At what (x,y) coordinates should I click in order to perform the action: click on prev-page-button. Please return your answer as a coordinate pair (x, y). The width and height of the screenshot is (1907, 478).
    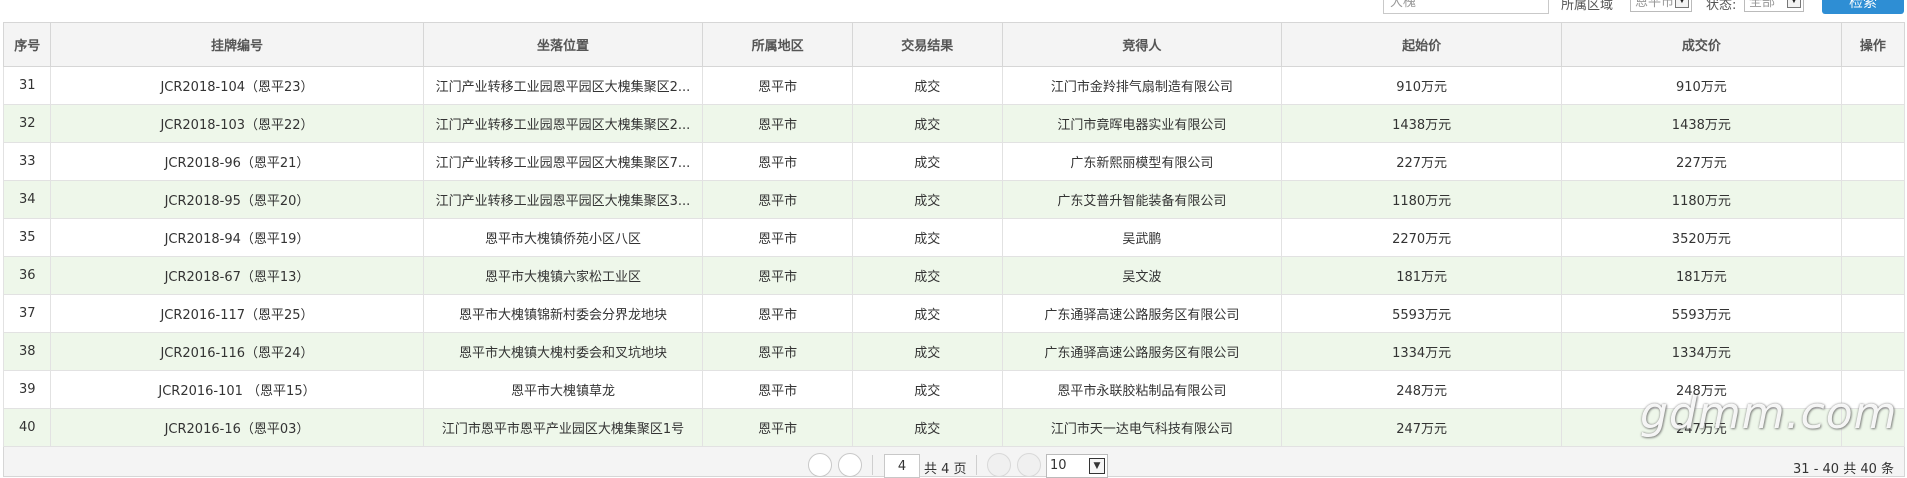
    Looking at the image, I should click on (850, 465).